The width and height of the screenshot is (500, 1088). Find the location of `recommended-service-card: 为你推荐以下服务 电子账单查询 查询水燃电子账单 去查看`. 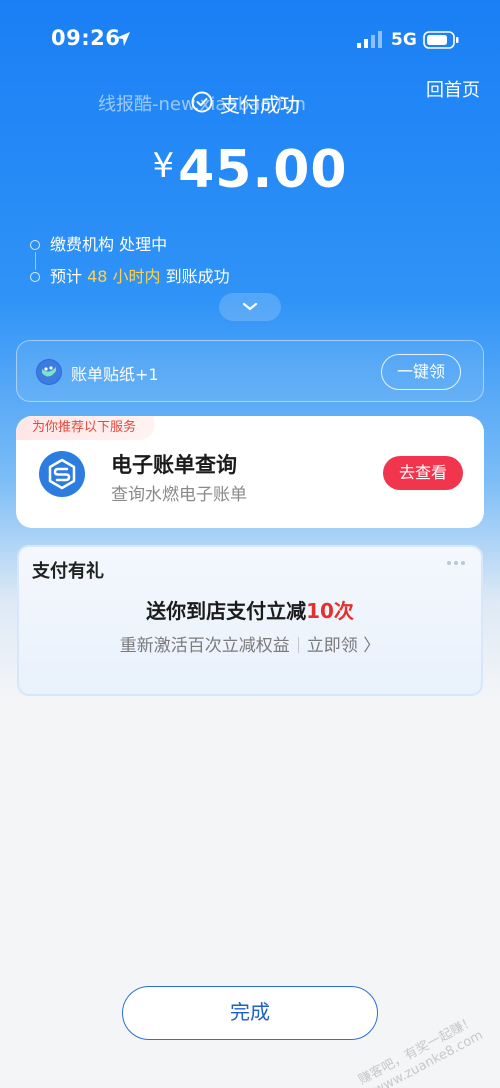

recommended-service-card: 为你推荐以下服务 电子账单查询 查询水燃电子账单 去查看 is located at coordinates (250, 472).